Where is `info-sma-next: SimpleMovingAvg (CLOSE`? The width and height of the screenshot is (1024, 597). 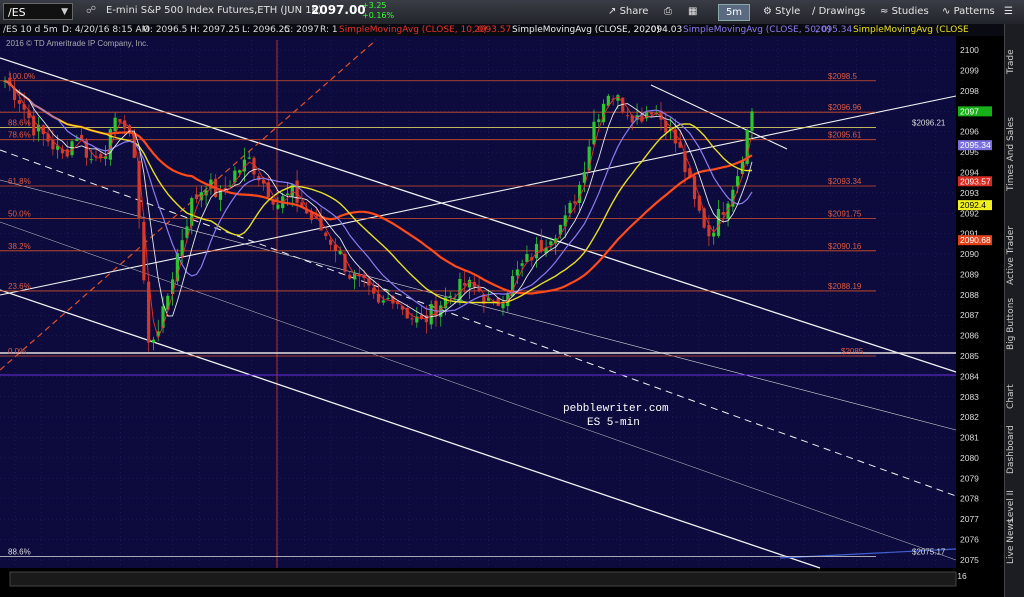 info-sma-next: SimpleMovingAvg (CLOSE is located at coordinates (911, 30).